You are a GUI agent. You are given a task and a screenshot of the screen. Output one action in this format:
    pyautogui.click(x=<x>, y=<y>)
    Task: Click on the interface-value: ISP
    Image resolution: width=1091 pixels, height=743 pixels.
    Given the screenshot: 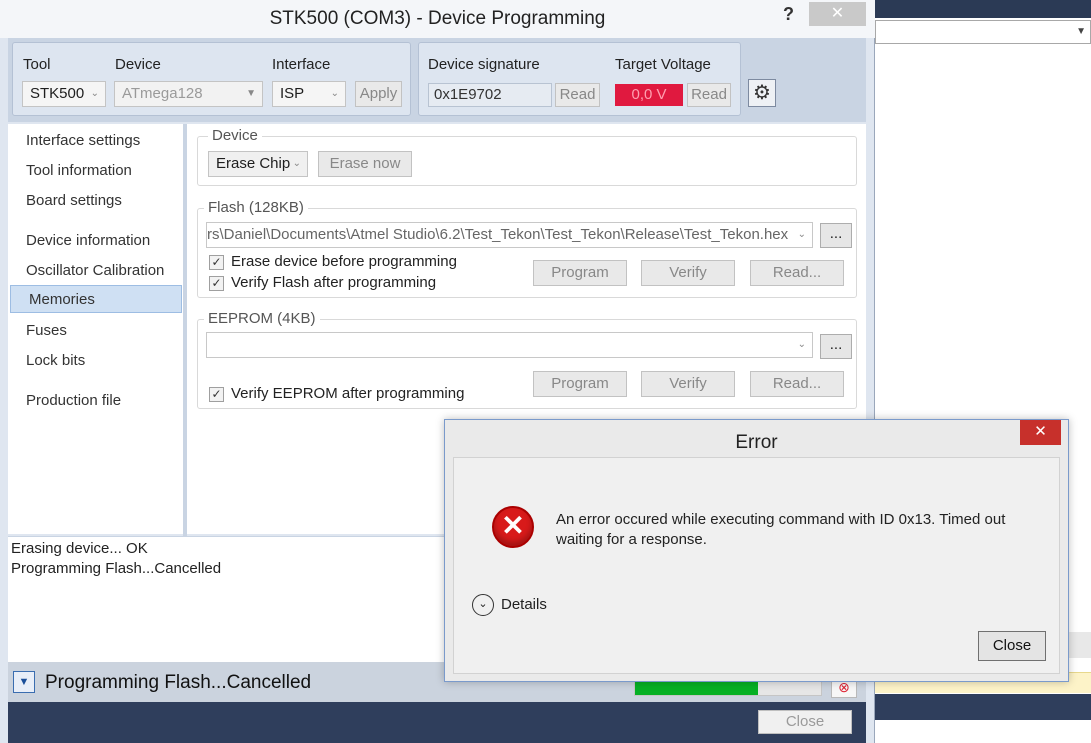 What is the action you would take?
    pyautogui.click(x=292, y=93)
    